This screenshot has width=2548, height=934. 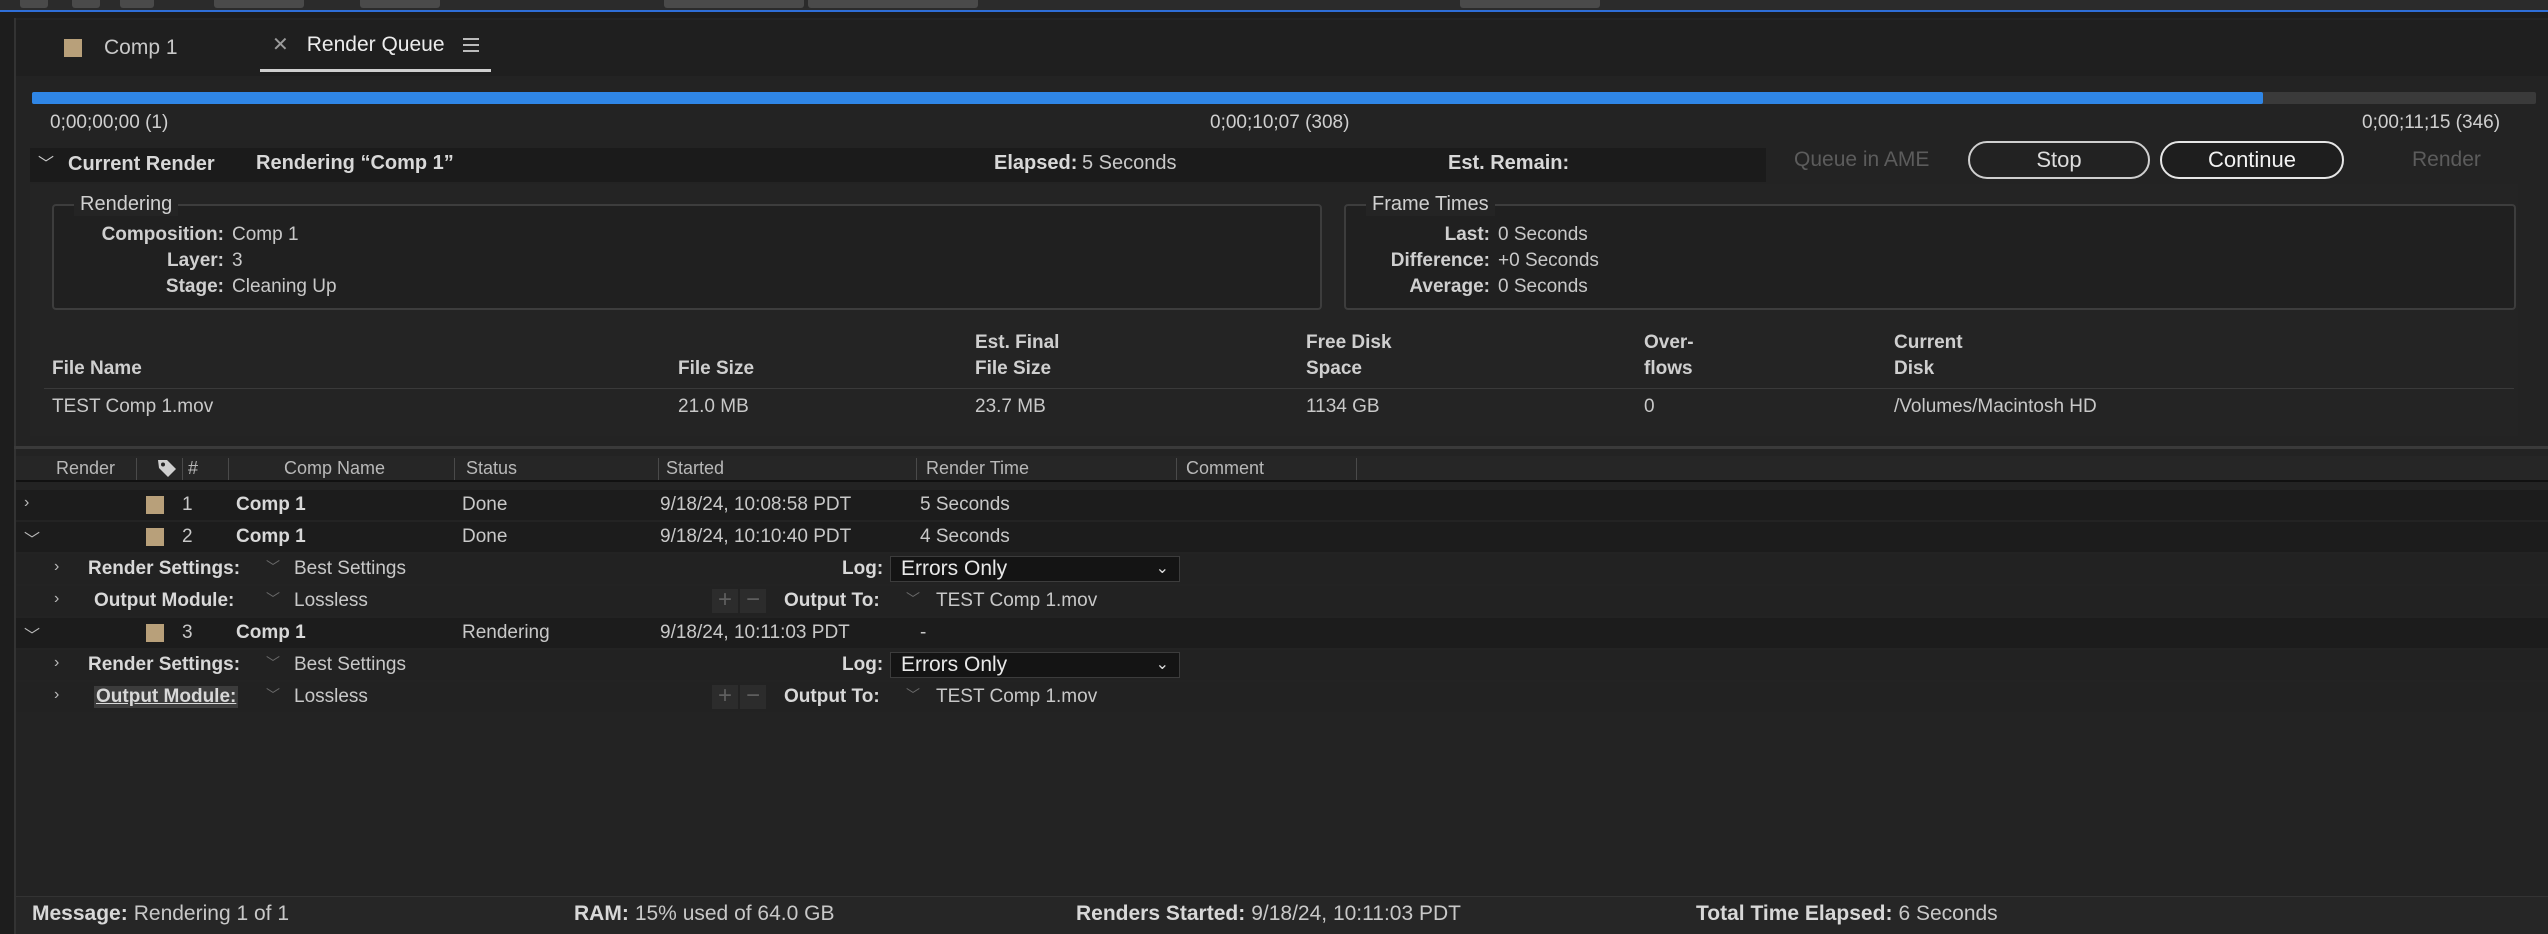 I want to click on est-final-value: 23.7 MB, so click(x=1010, y=406).